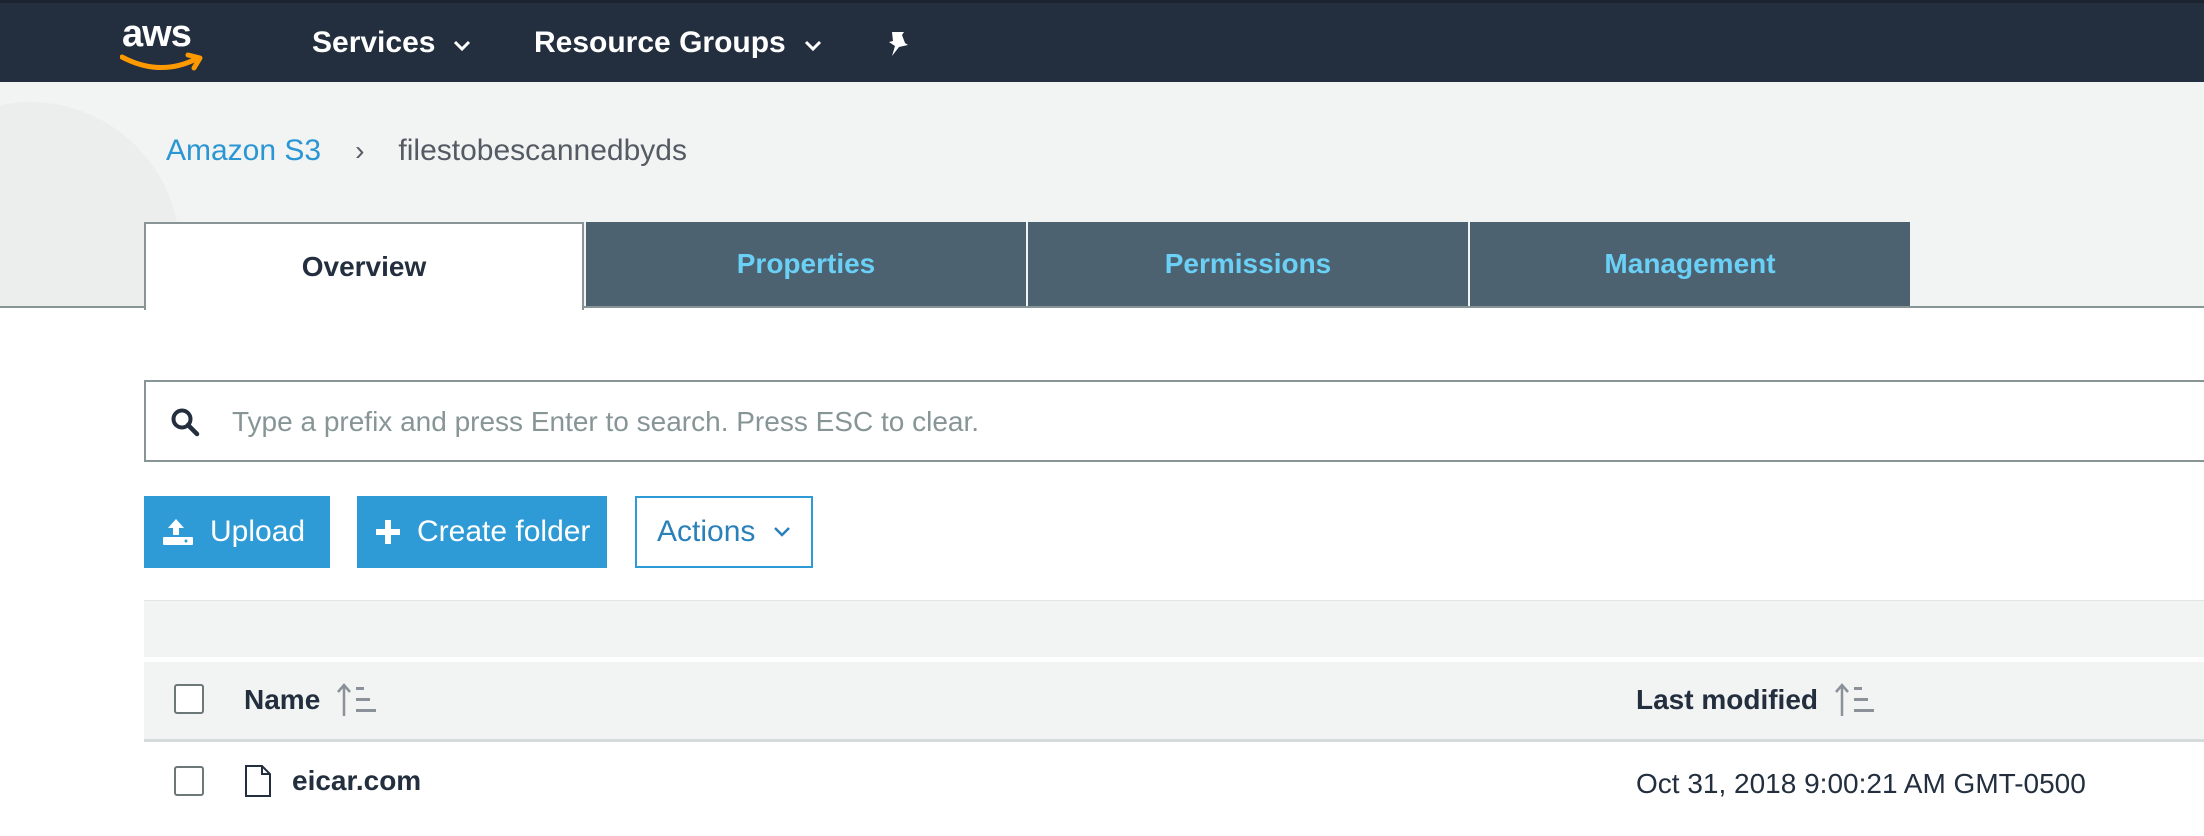 This screenshot has height=836, width=2204. What do you see at coordinates (157, 34) in the screenshot?
I see `aws-logo-text: aws` at bounding box center [157, 34].